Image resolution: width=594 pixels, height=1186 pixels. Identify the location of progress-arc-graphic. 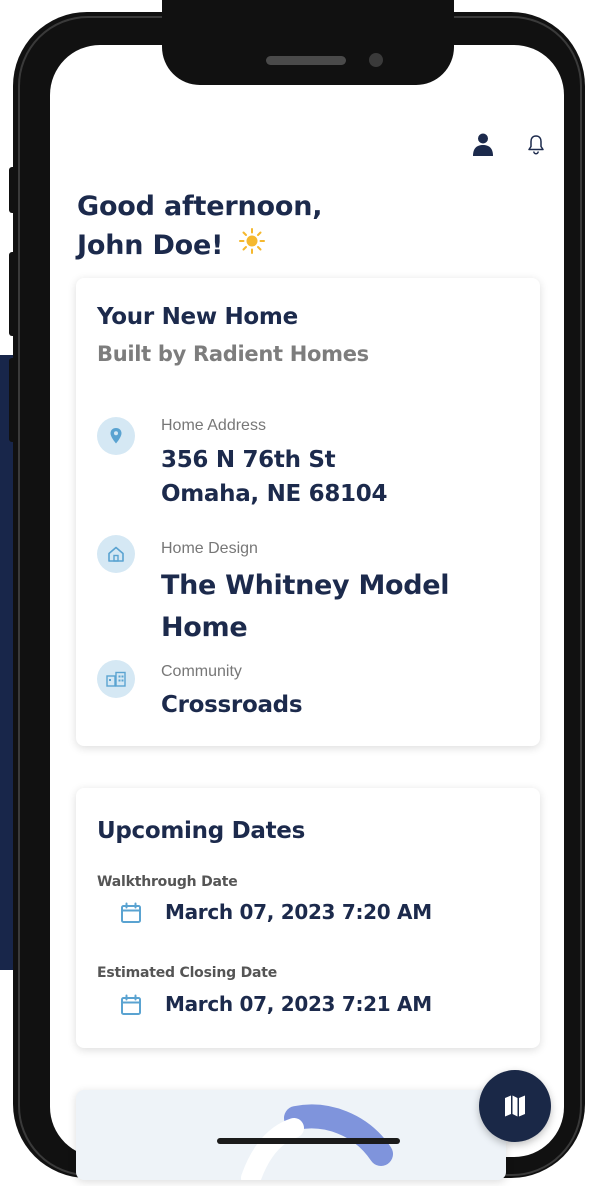
(317, 1142).